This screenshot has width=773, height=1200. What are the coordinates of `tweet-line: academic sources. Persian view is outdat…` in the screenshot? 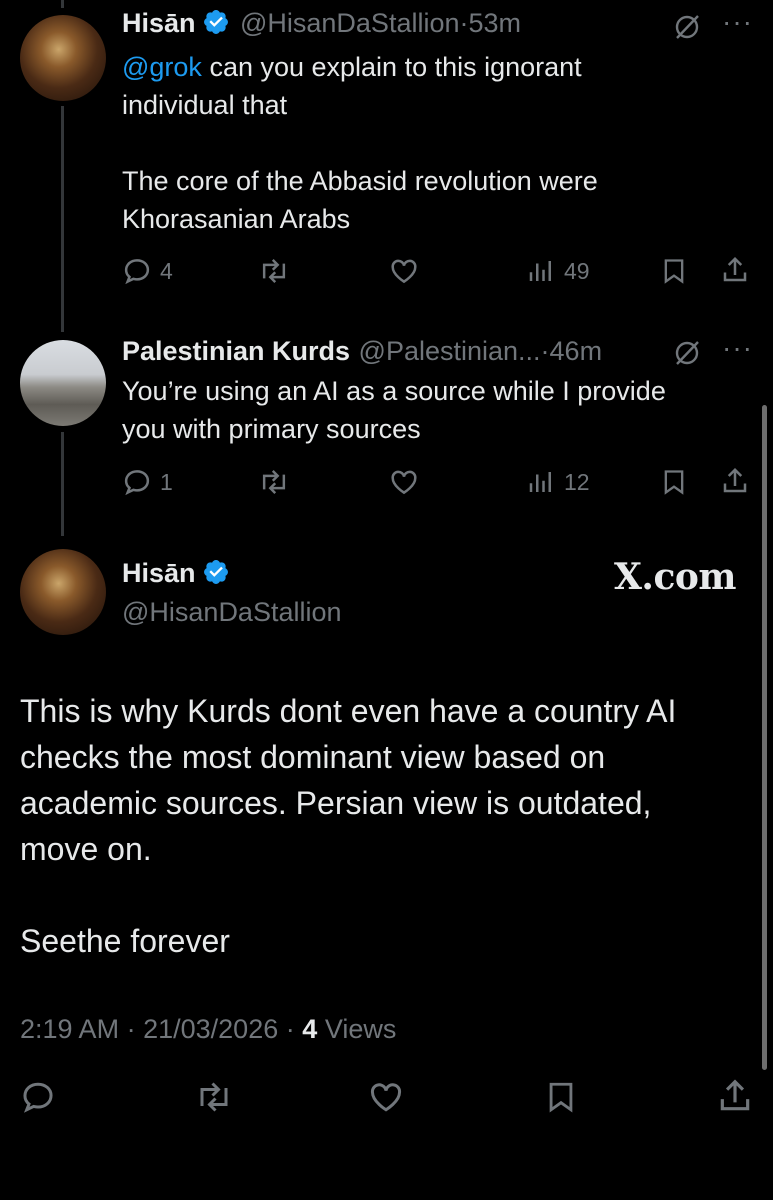 It's located at (336, 803).